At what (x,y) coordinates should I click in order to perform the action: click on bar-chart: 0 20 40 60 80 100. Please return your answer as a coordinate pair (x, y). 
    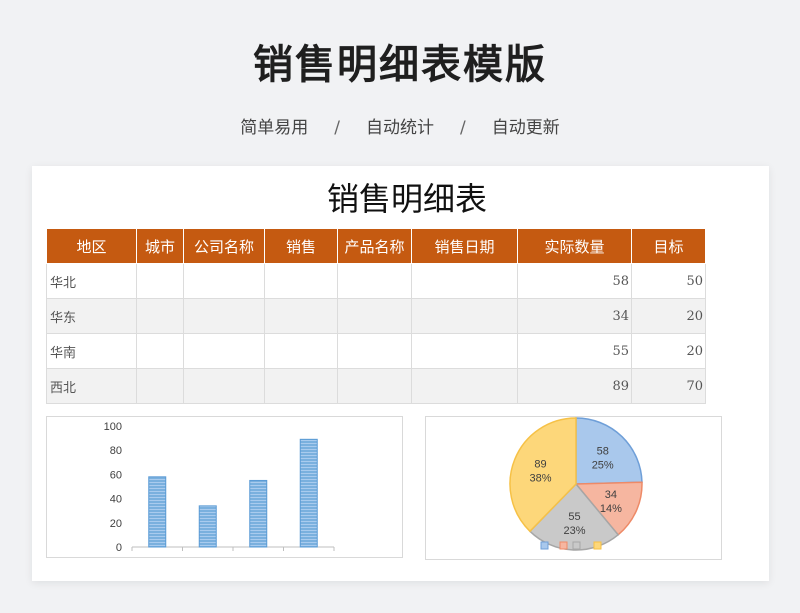
    Looking at the image, I should click on (219, 487).